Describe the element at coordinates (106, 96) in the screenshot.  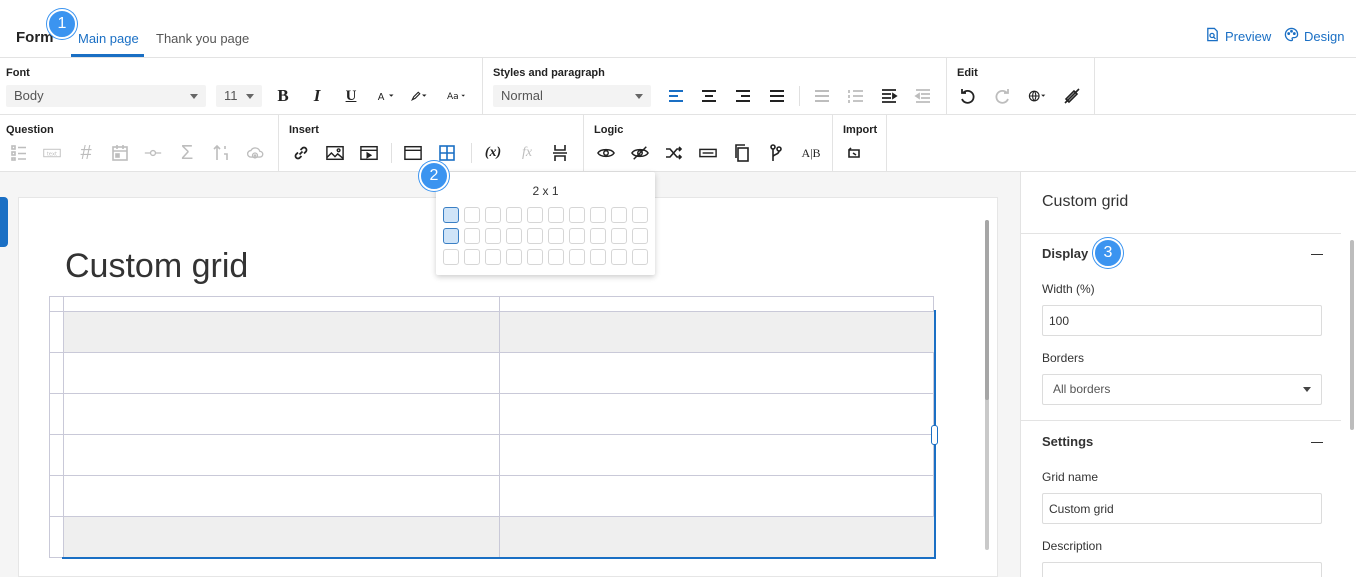
I see `font-family-select: Body` at that location.